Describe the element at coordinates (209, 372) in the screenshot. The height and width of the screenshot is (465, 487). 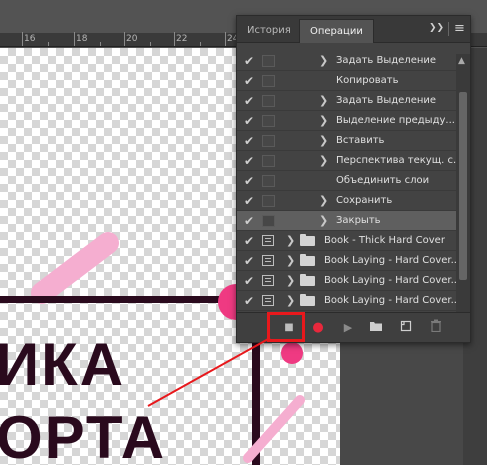
I see `annotation-arrow-line` at that location.